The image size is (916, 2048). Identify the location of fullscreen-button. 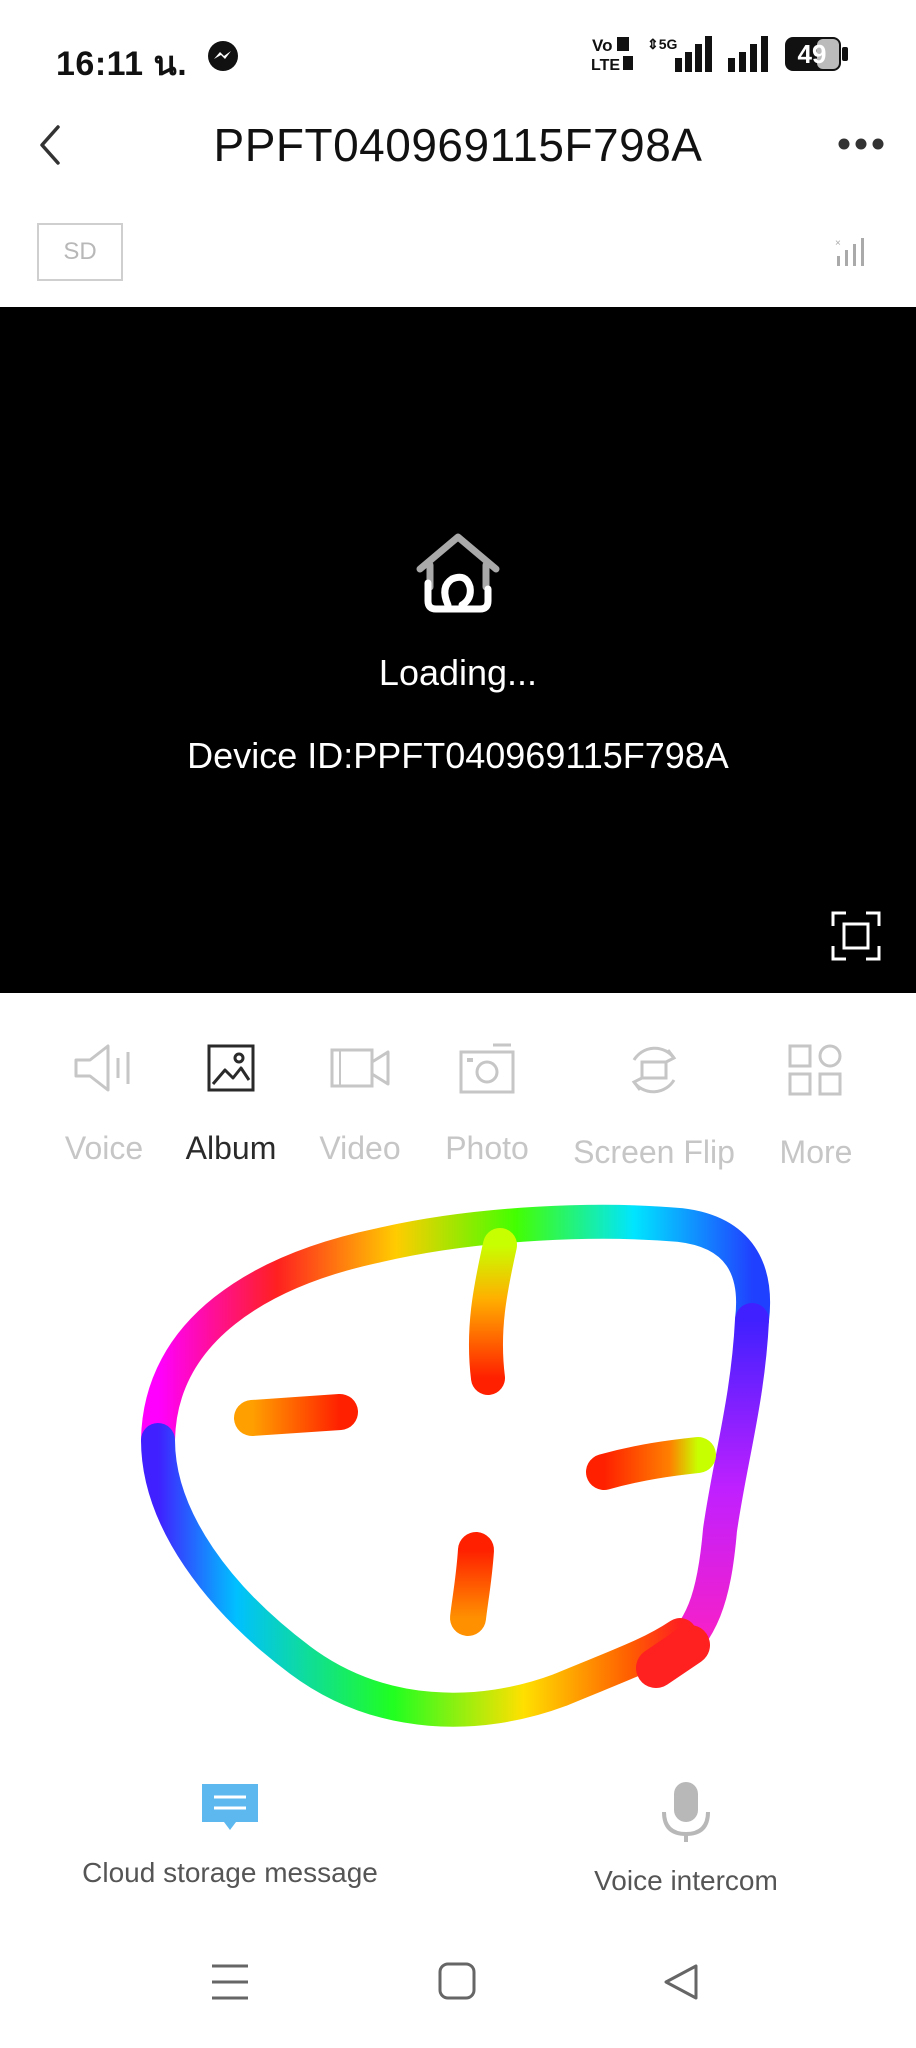
(856, 936).